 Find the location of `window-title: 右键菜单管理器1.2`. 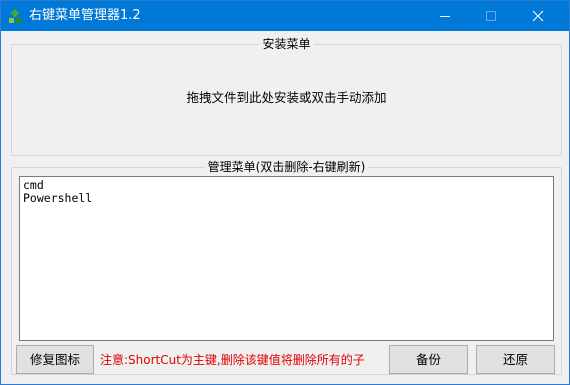

window-title: 右键菜单管理器1.2 is located at coordinates (85, 15).